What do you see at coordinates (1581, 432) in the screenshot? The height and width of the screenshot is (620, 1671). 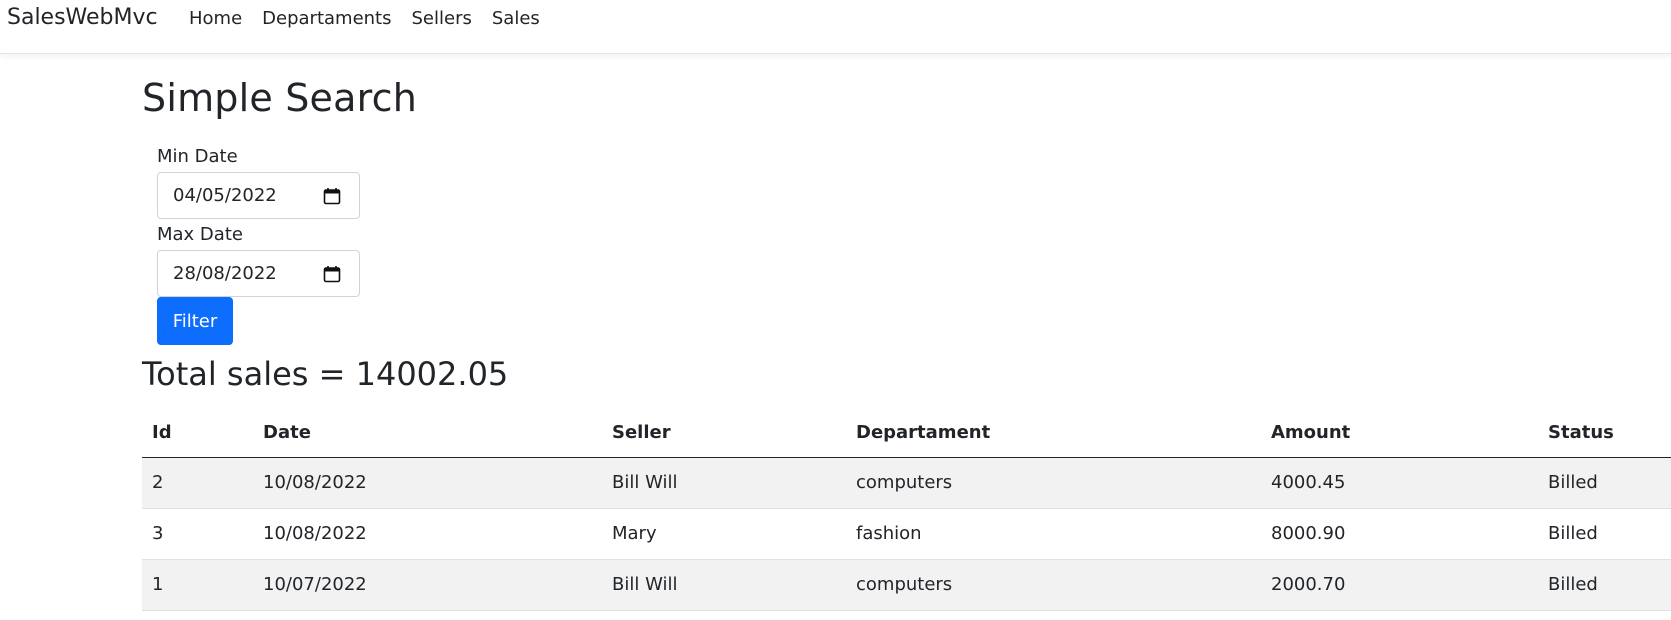 I see `column-header-status: Status` at bounding box center [1581, 432].